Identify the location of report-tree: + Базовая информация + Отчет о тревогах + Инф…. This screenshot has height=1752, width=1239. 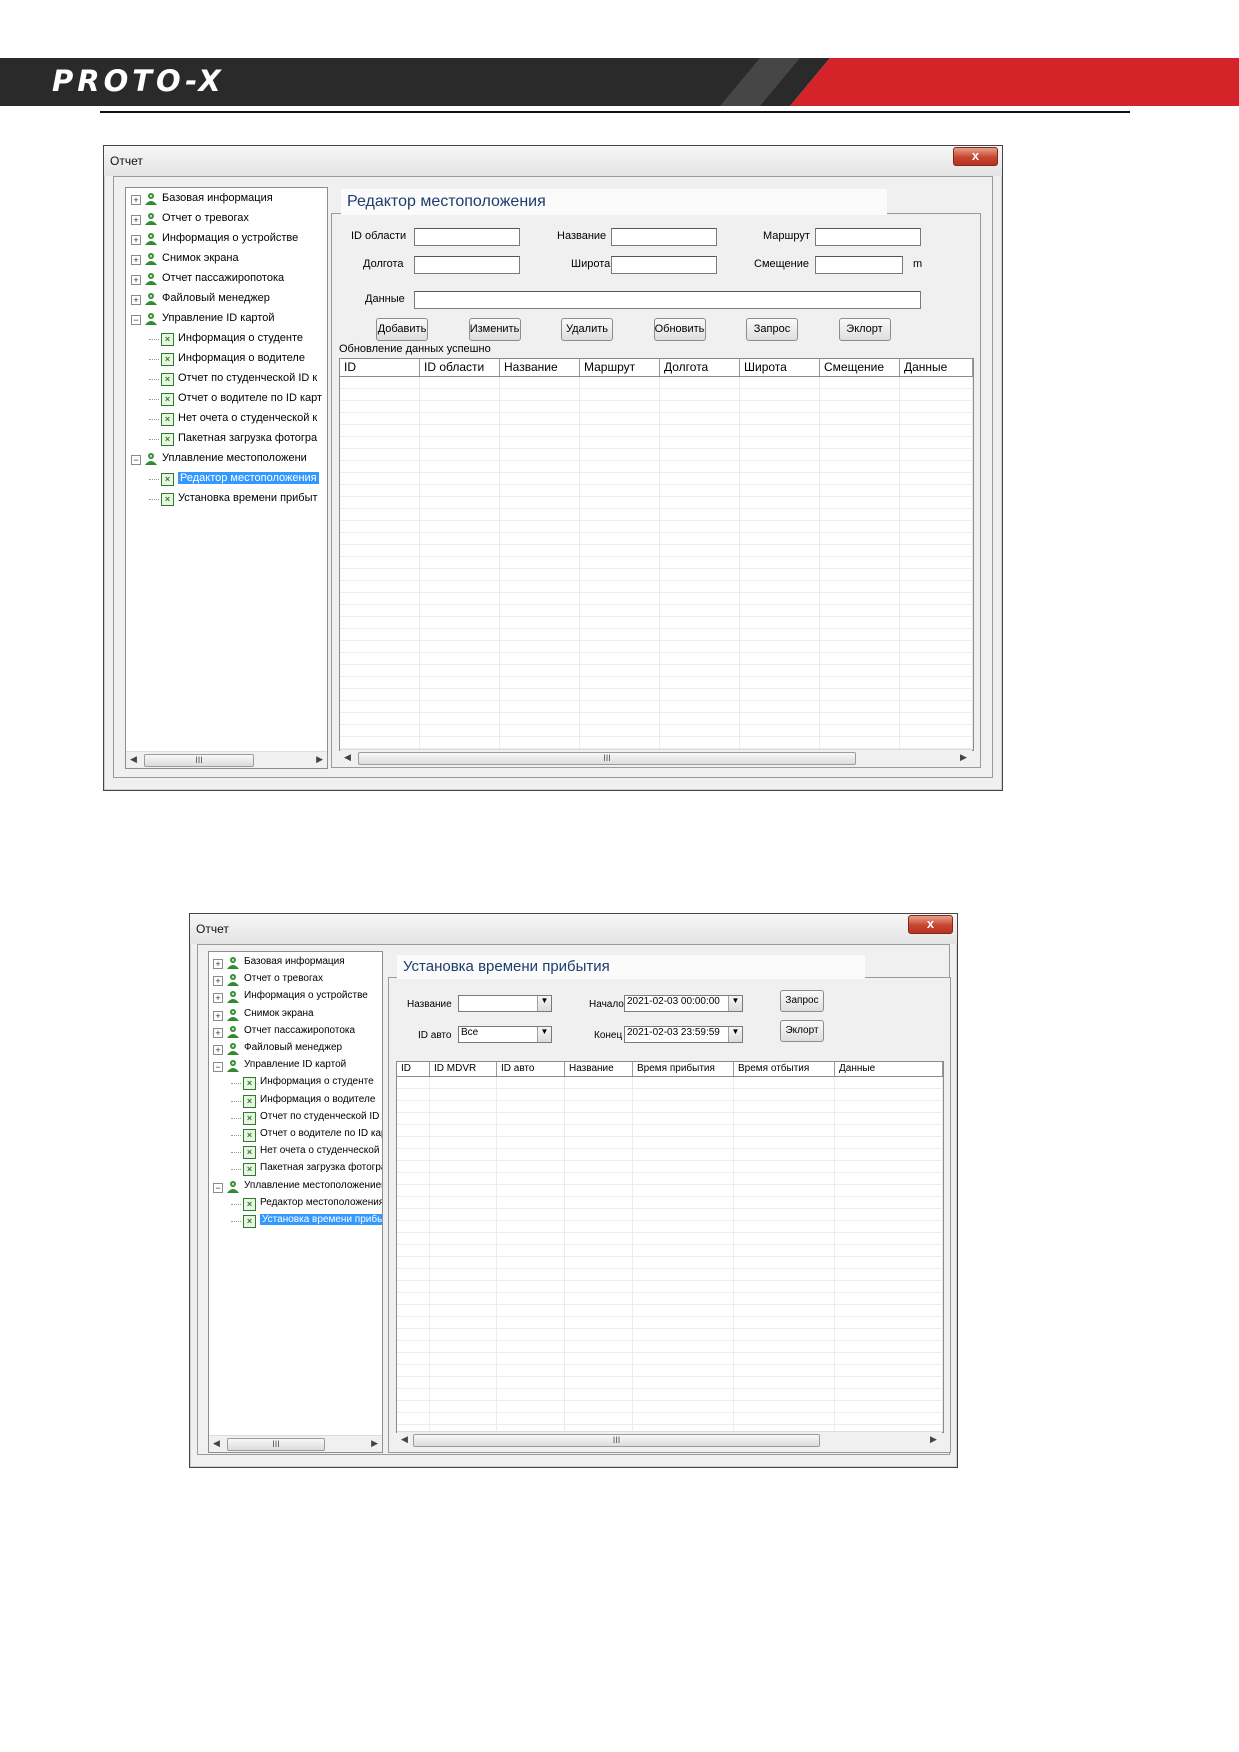
(295, 1202).